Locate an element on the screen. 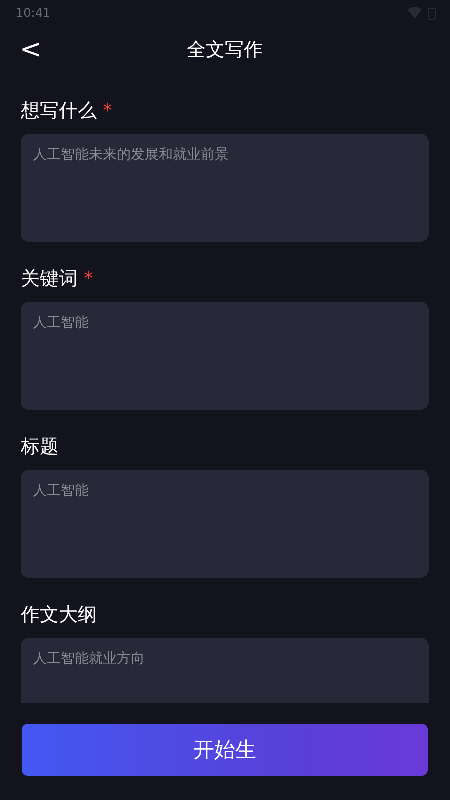 The width and height of the screenshot is (450, 800). field-label: 标题 is located at coordinates (40, 447).